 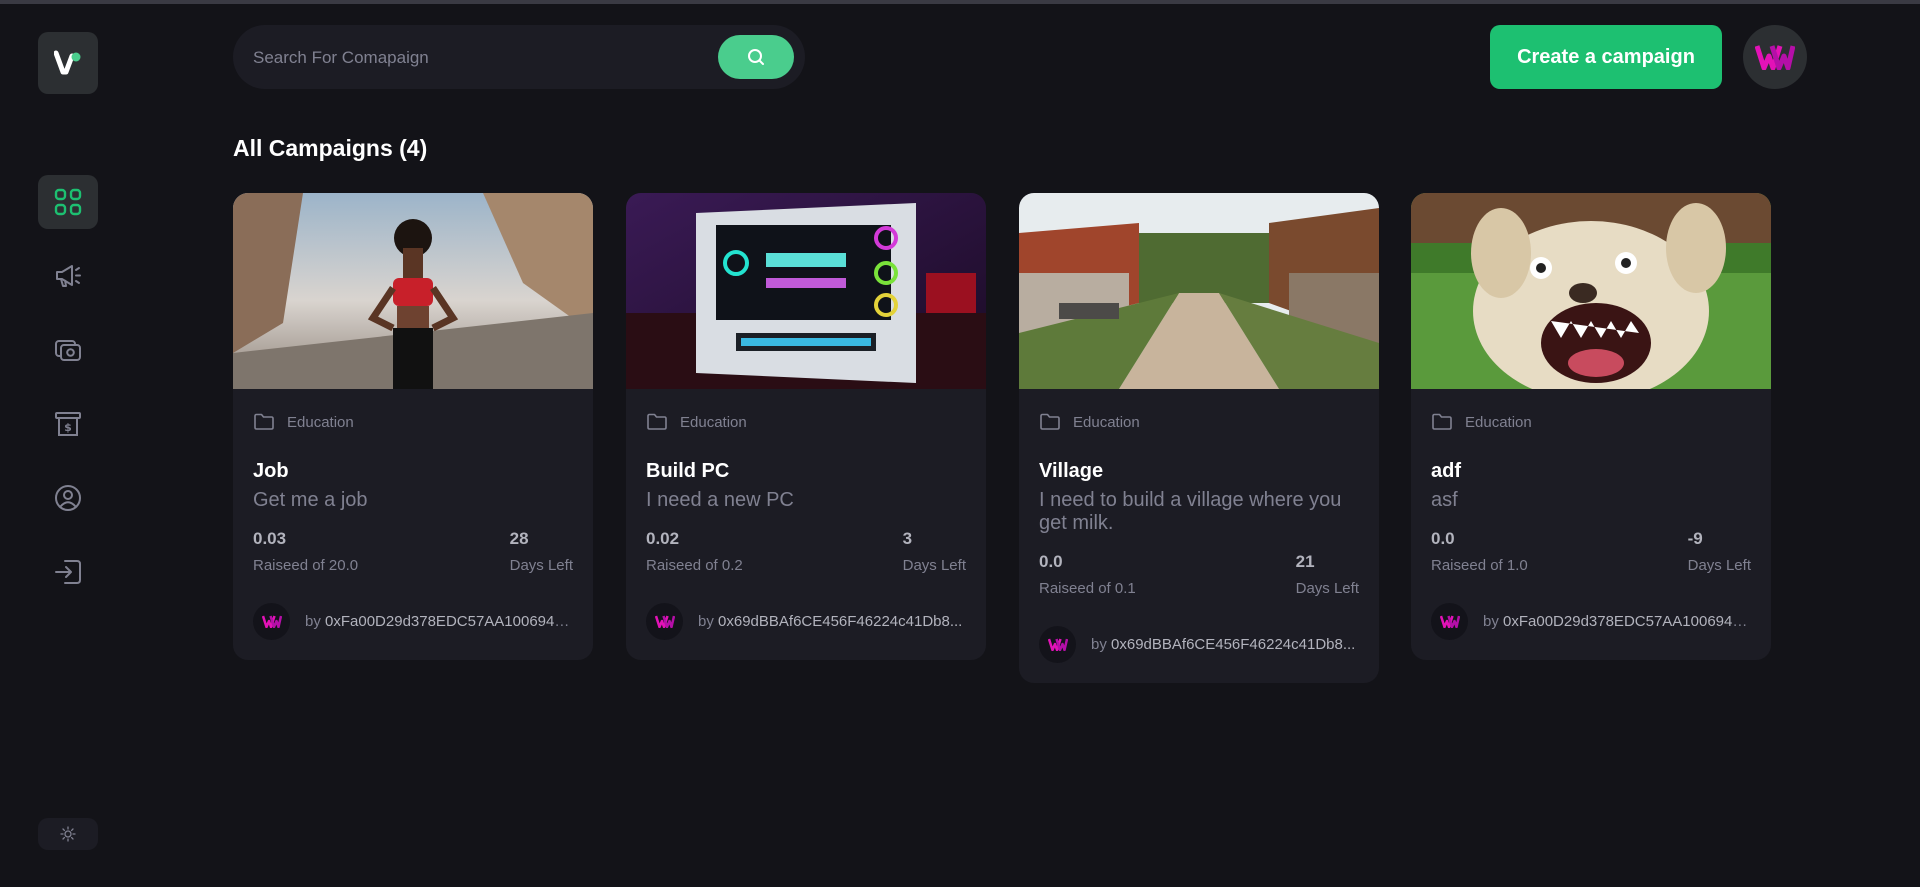 I want to click on campaign-title: adf, so click(x=1446, y=471).